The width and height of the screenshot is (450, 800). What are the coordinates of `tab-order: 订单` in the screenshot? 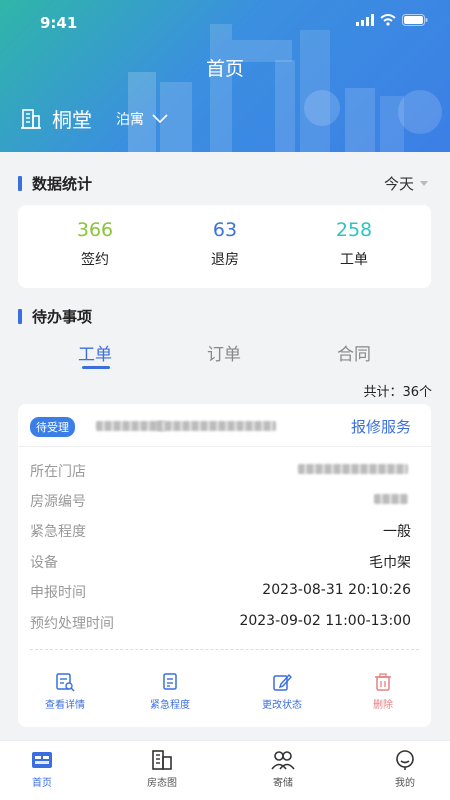 It's located at (224, 352).